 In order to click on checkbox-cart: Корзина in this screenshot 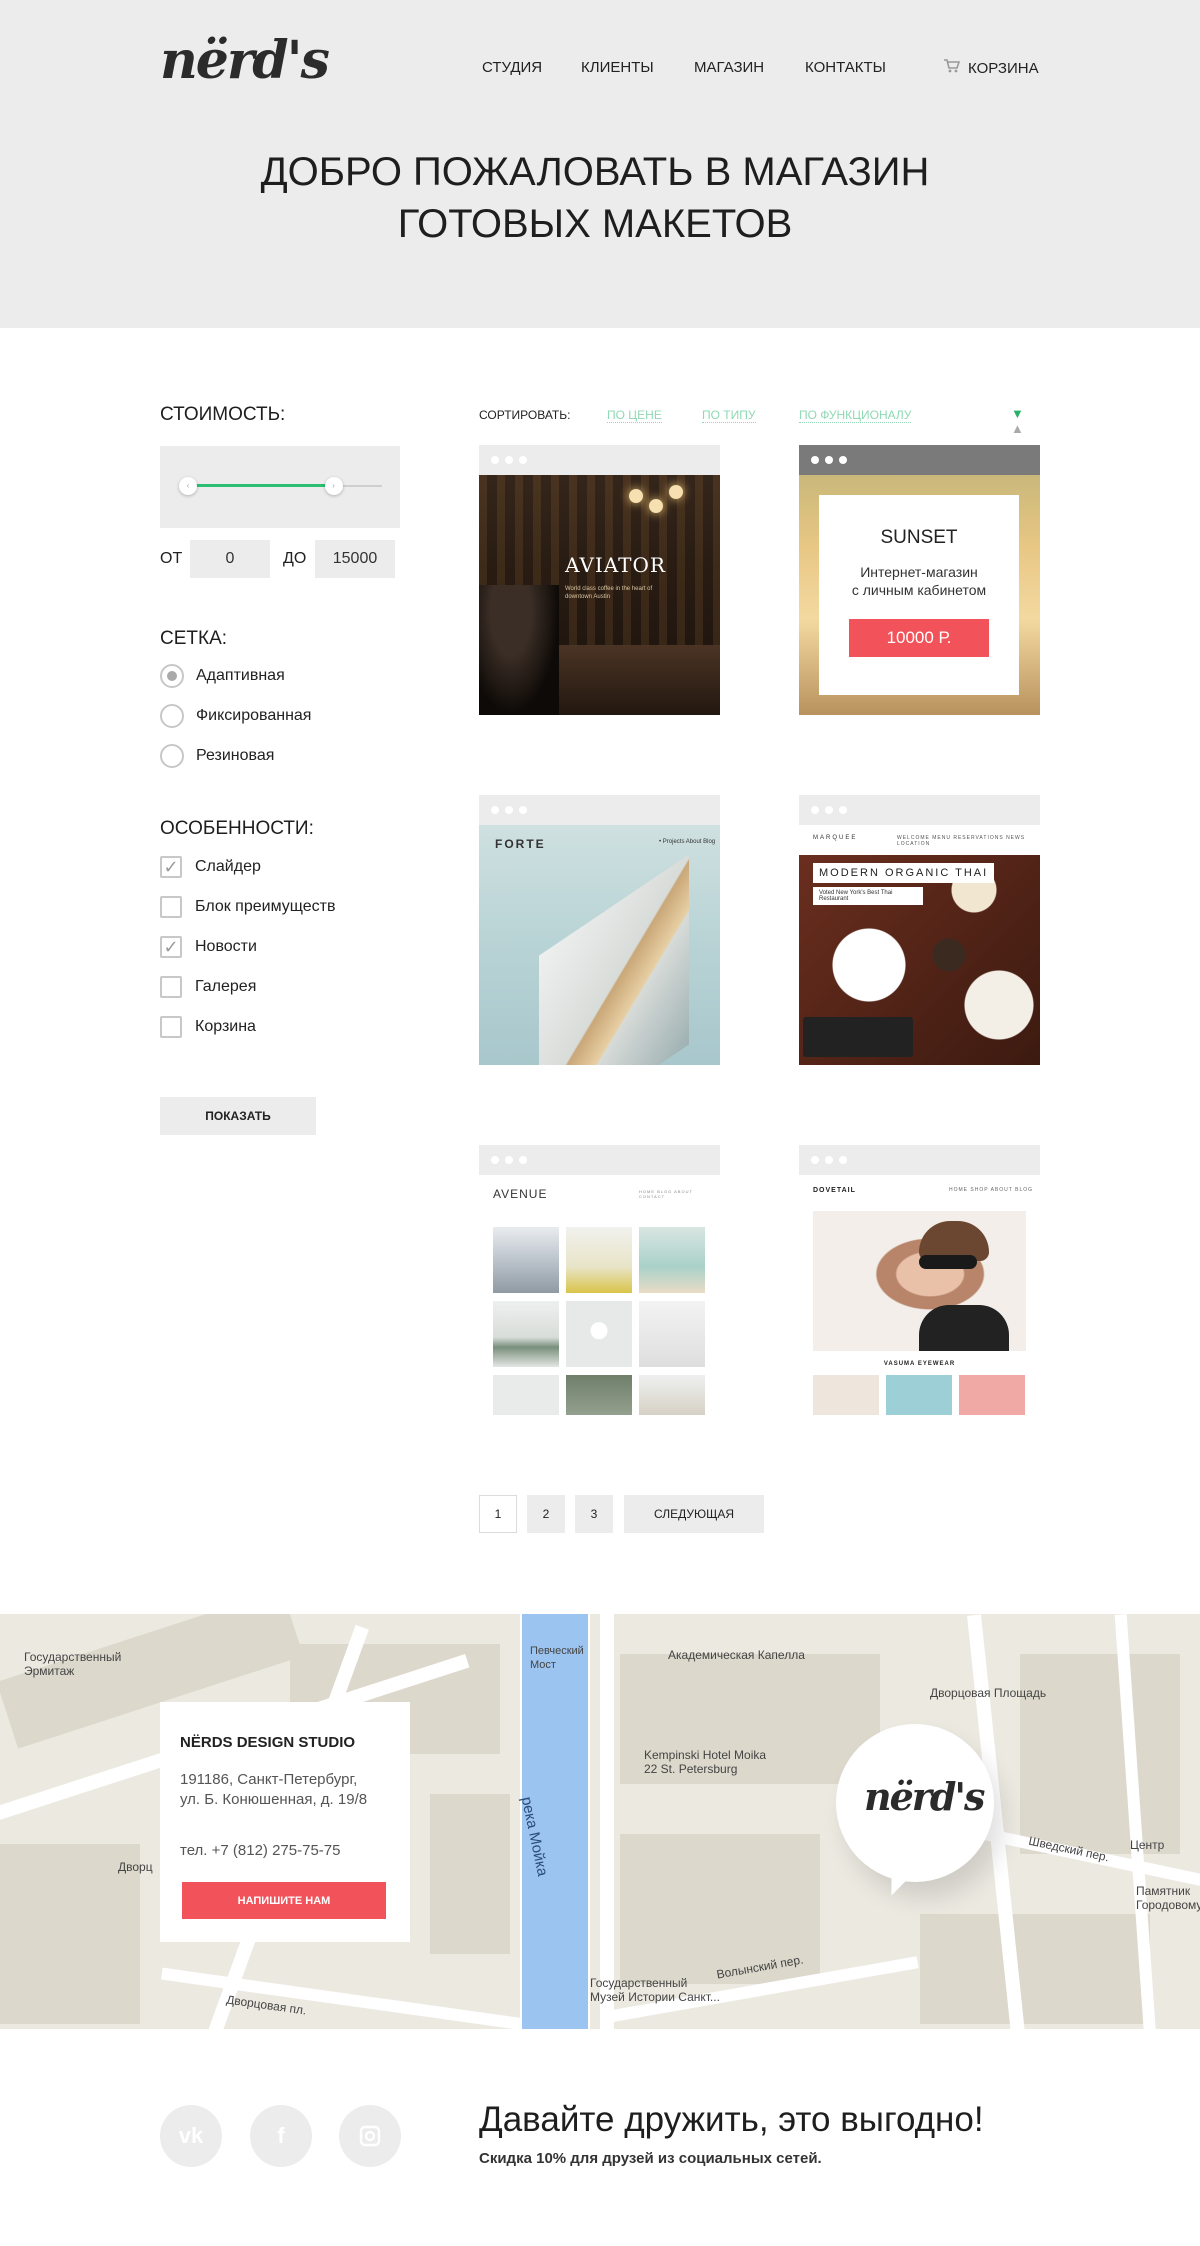, I will do `click(208, 1027)`.